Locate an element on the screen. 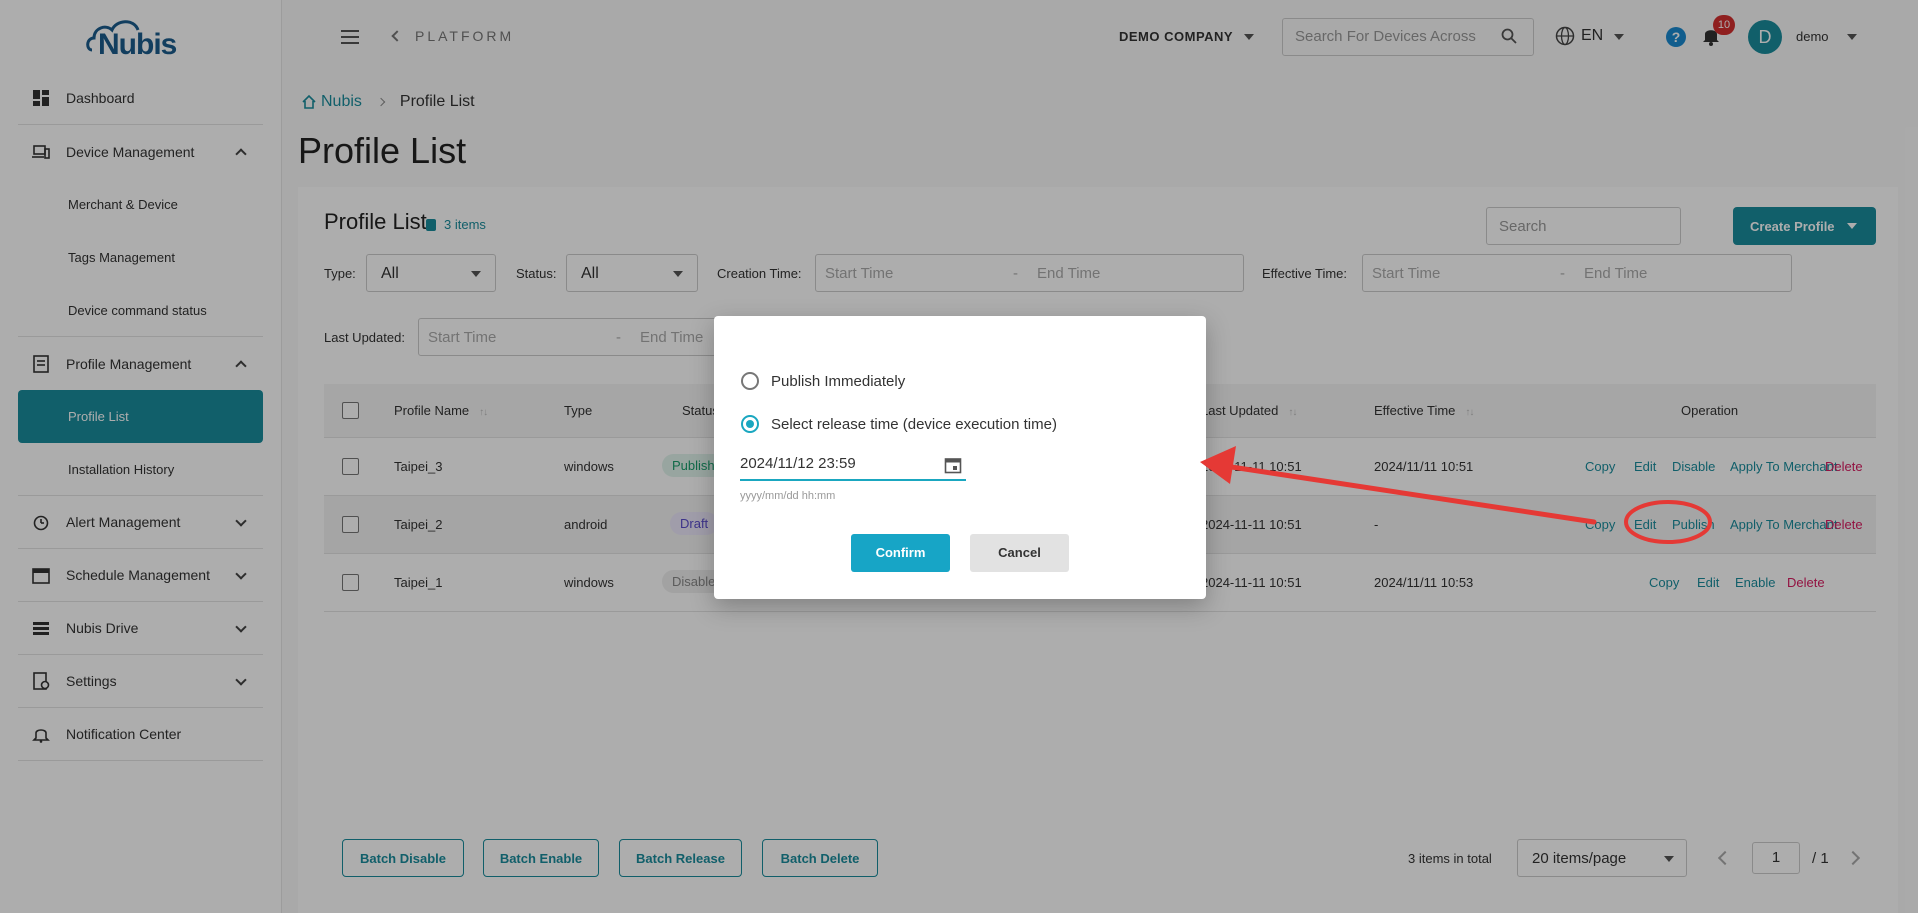 This screenshot has height=913, width=1918. radio-button-selected is located at coordinates (750, 424).